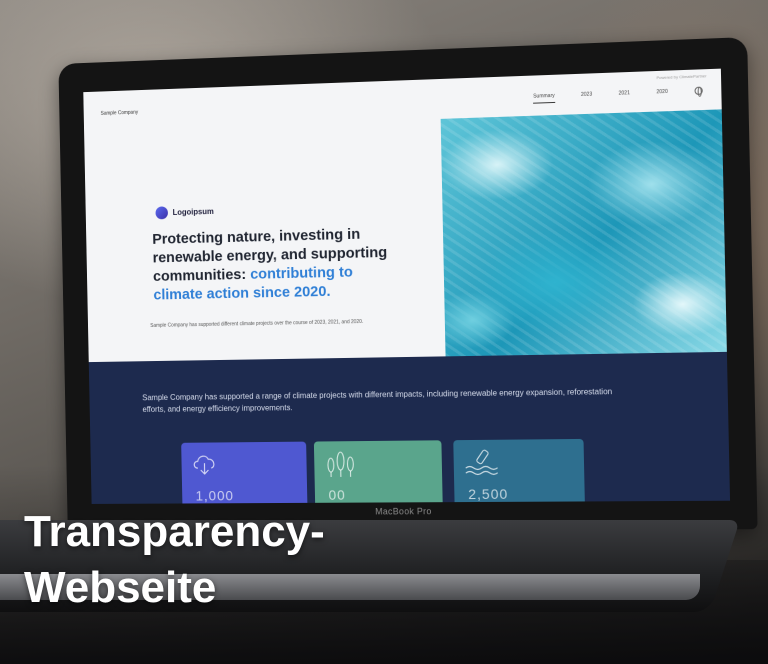 Image resolution: width=768 pixels, height=664 pixels. I want to click on nav-item-2023: 2023, so click(586, 95).